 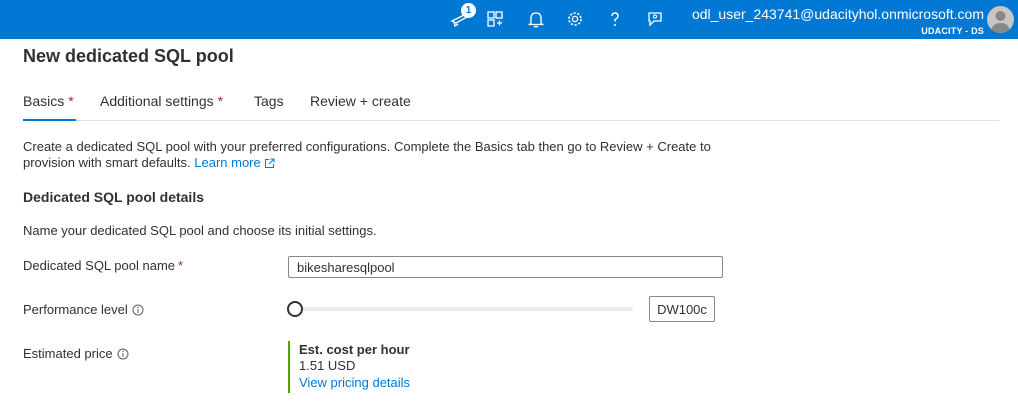 I want to click on price-title: Est. cost per hour, so click(x=354, y=349).